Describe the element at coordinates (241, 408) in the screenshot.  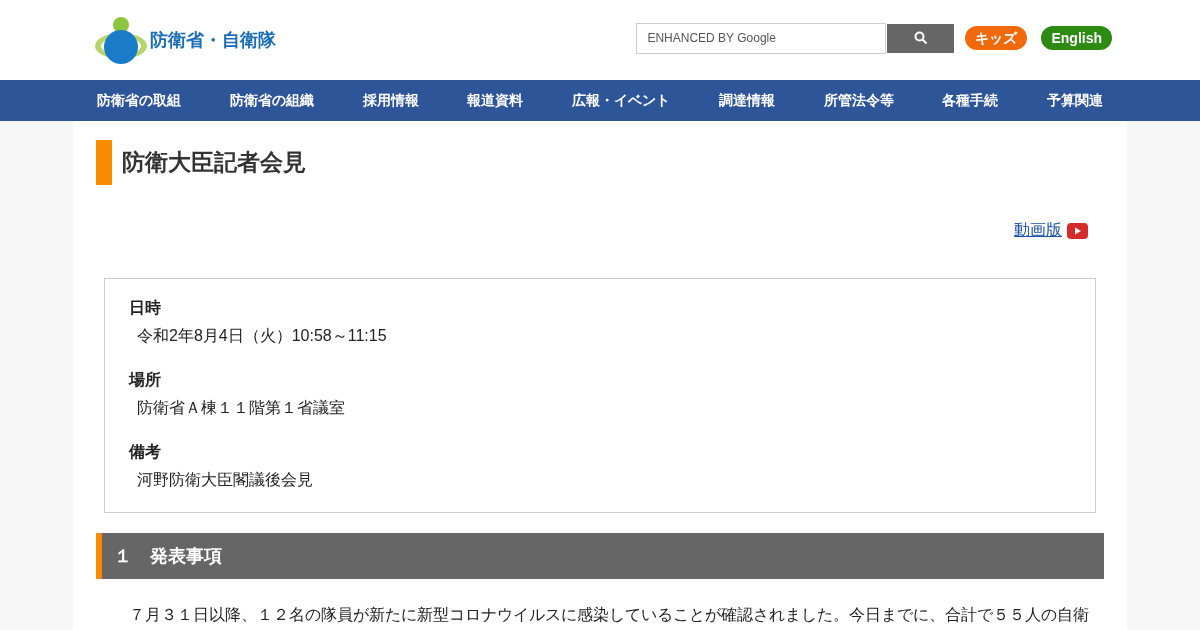
I see `info-value: 防衛省Ａ棟１１階第１省議室` at that location.